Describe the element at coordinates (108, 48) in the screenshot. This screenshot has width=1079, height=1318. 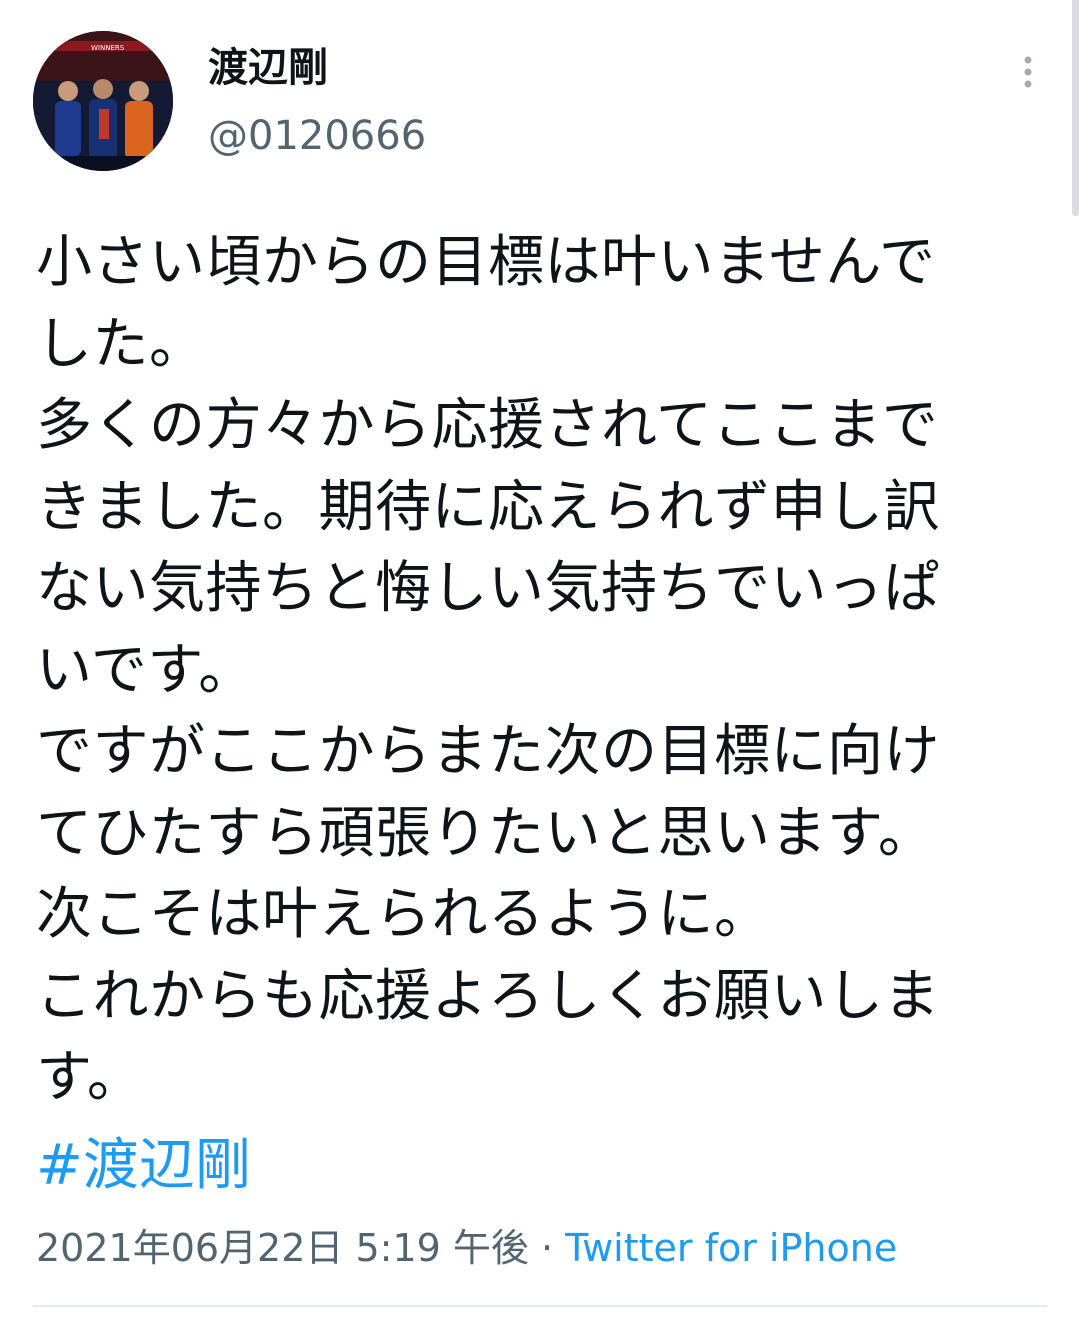
I see `avatar-banner-text: WINNERS` at that location.